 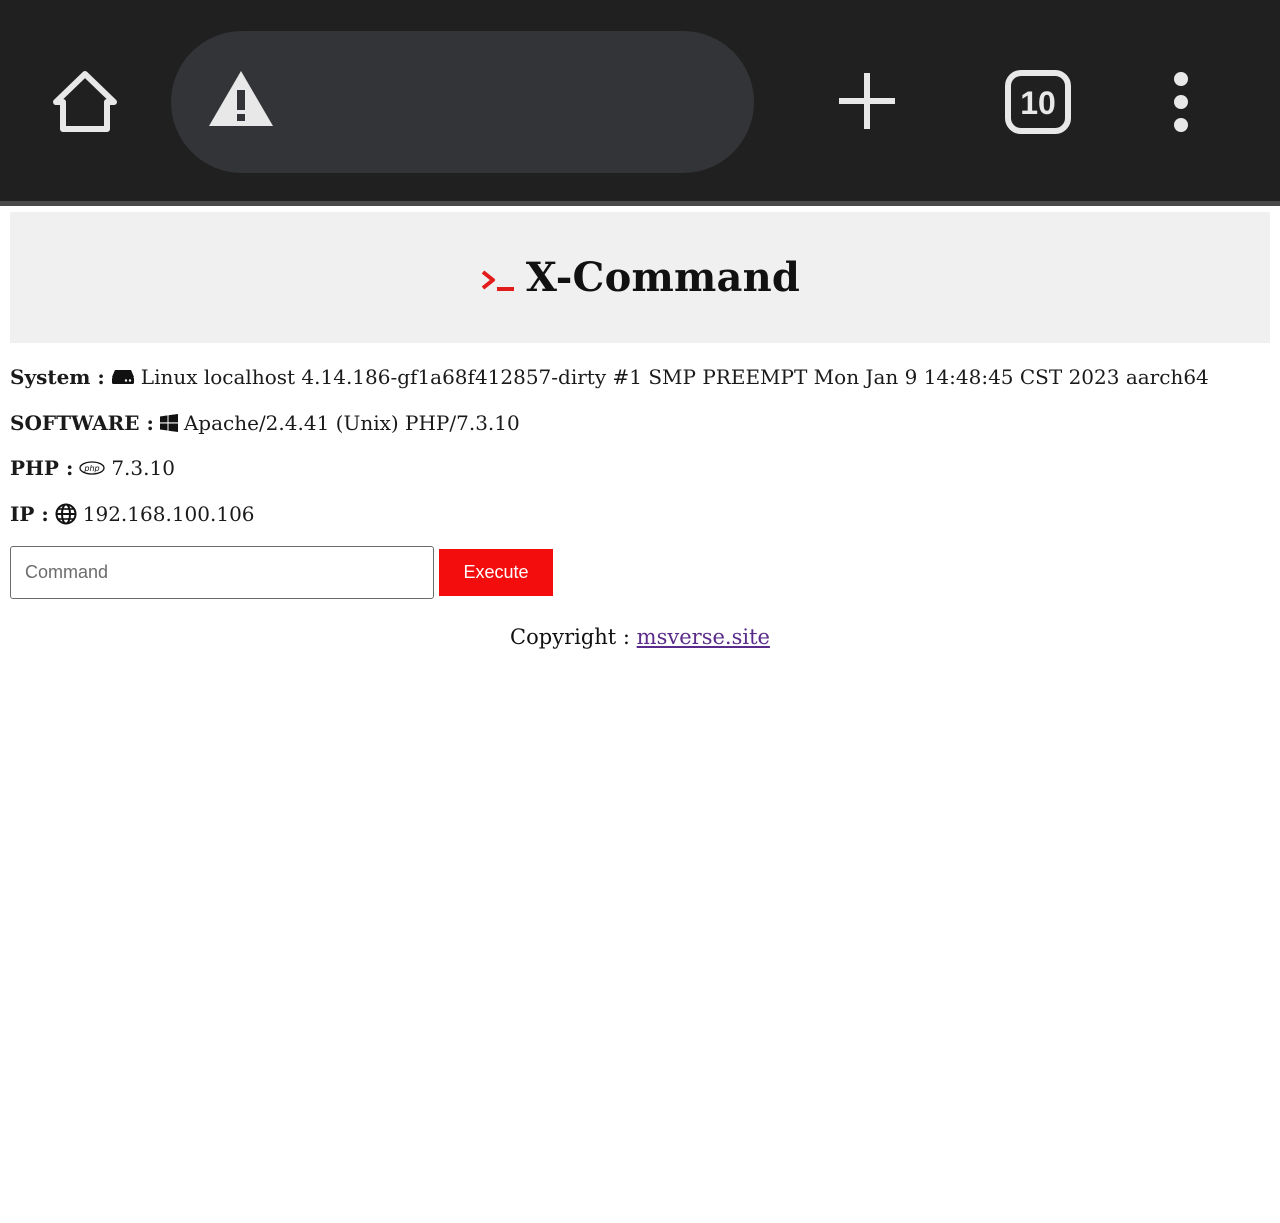 I want to click on tab-count-icon: 10, so click(x=1038, y=102).